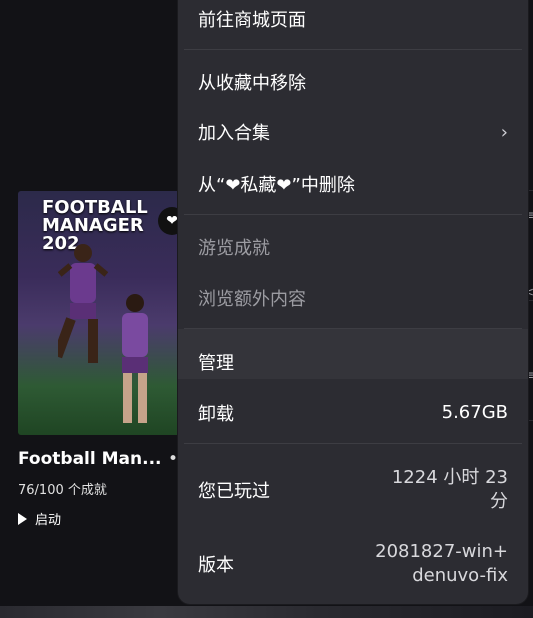  What do you see at coordinates (353, 247) in the screenshot?
I see `menu-item-achievements: 游览成就` at bounding box center [353, 247].